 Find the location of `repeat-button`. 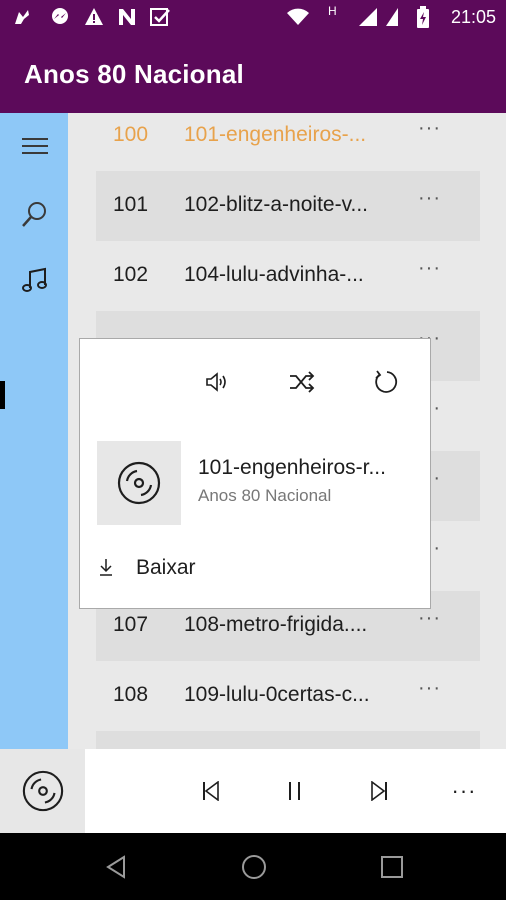

repeat-button is located at coordinates (386, 382).